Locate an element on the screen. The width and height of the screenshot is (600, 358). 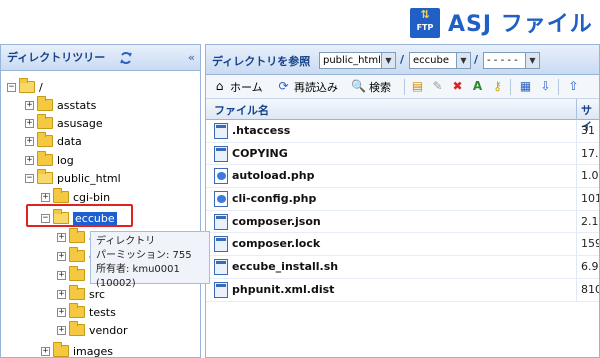
tree-node-label: public_html is located at coordinates (89, 178).